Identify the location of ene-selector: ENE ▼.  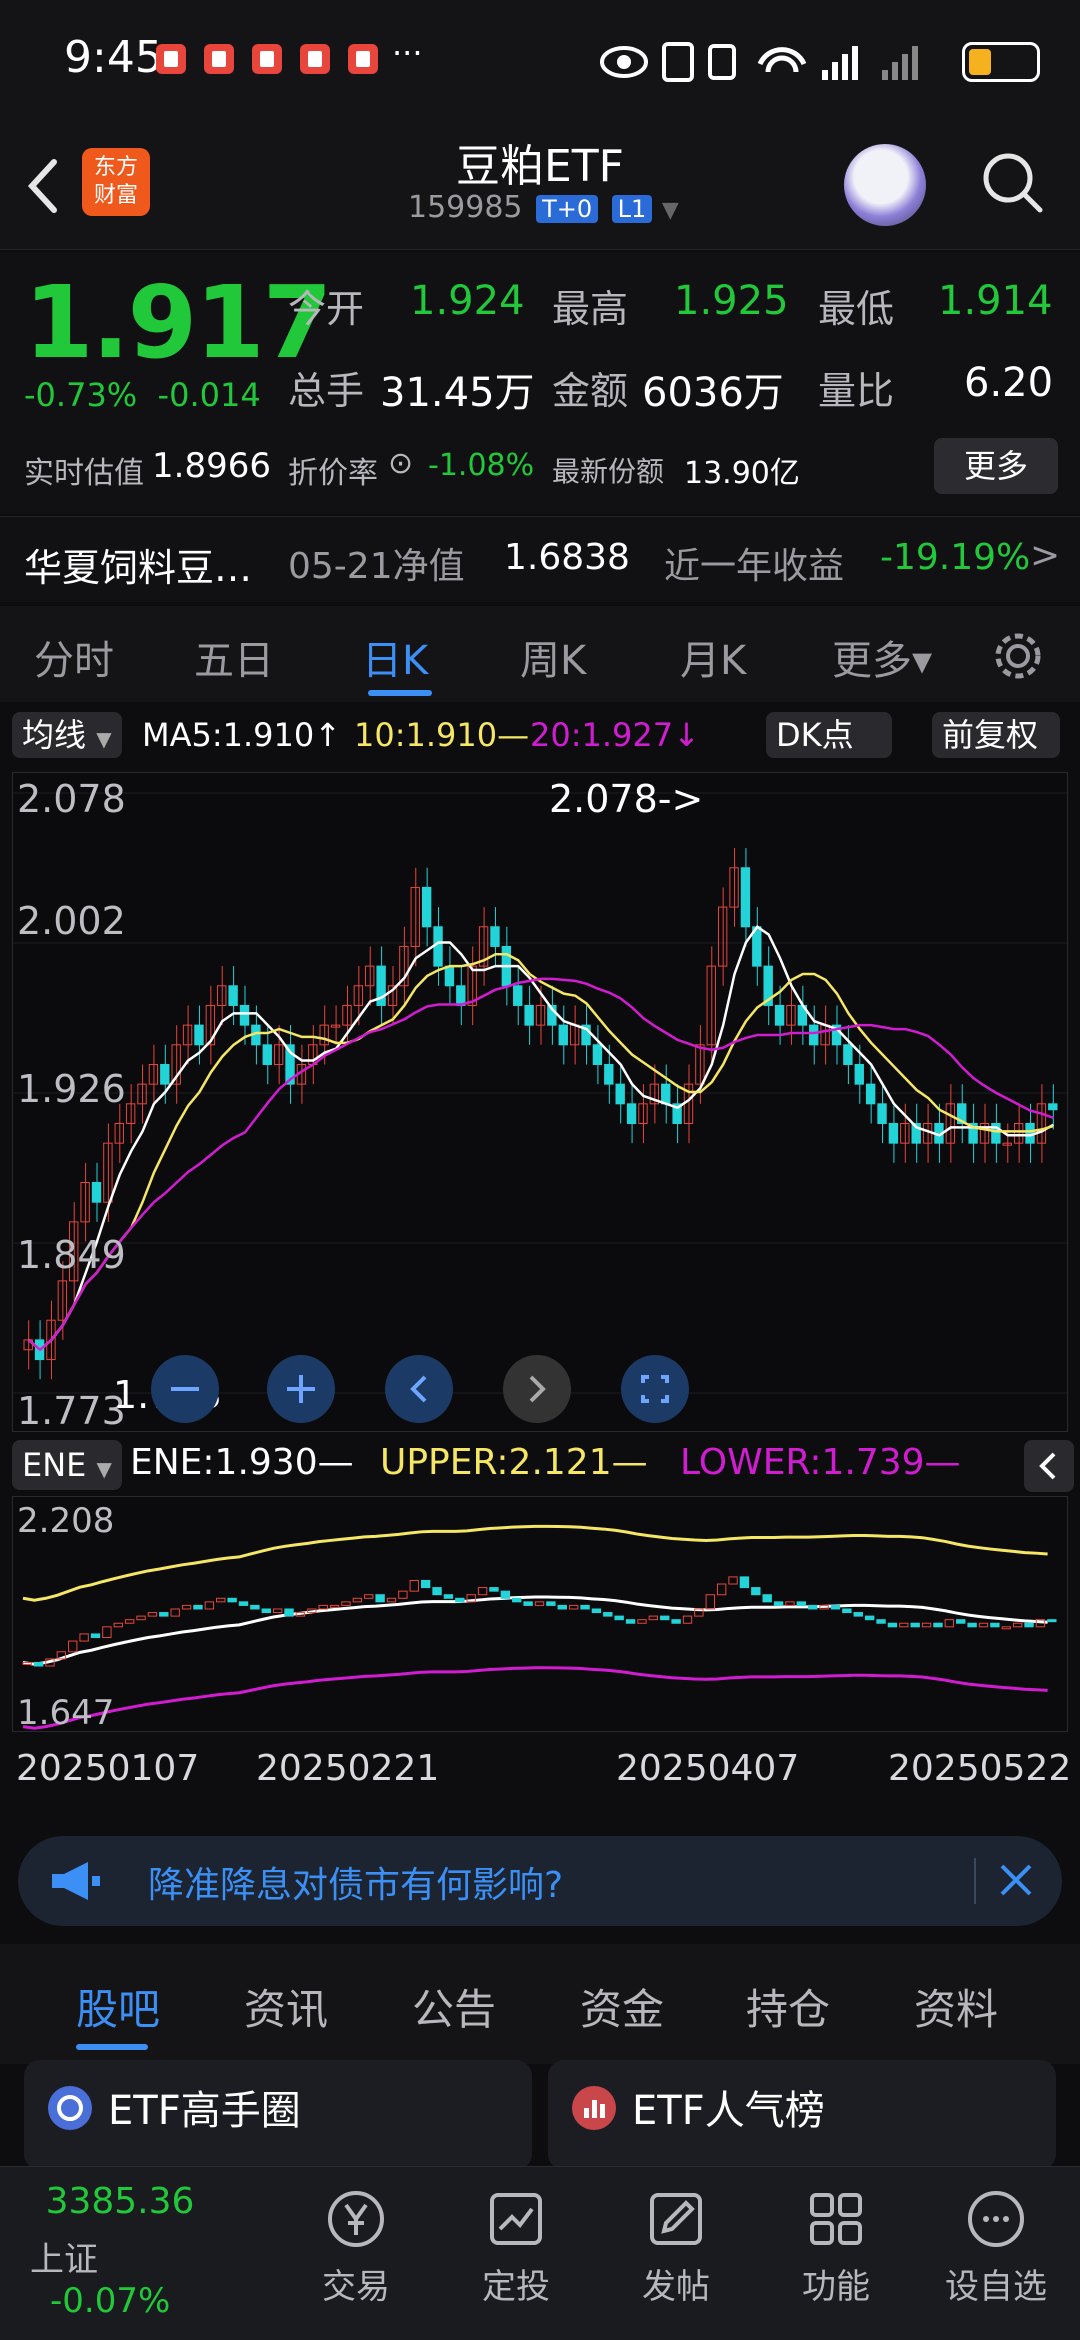
(67, 1465).